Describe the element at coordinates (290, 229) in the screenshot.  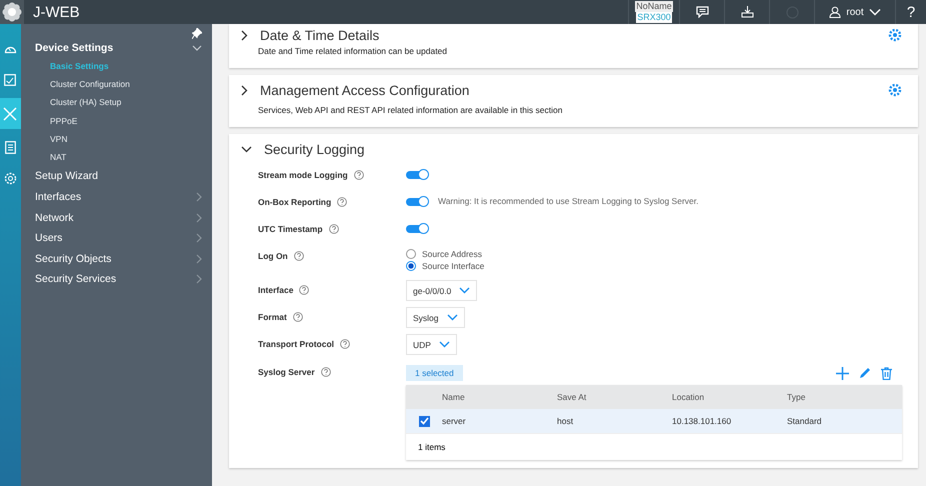
I see `field-label: UTC Timestamp` at that location.